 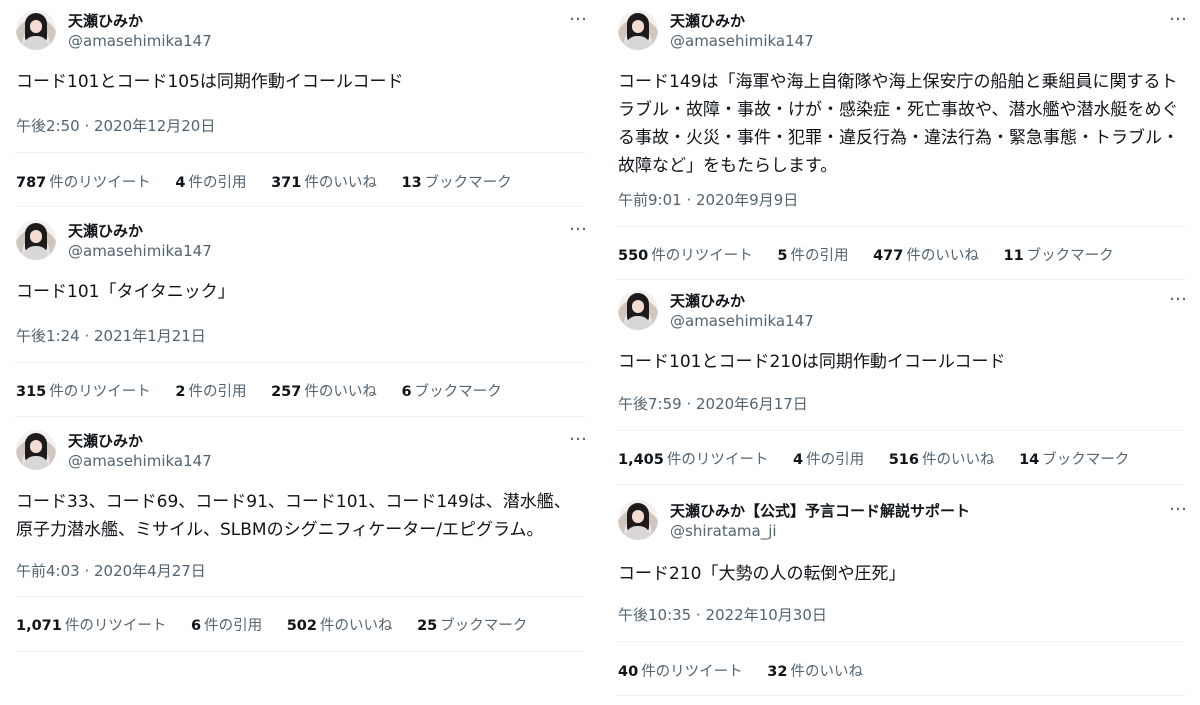 I want to click on bookmark-count-value: 25, so click(x=427, y=626).